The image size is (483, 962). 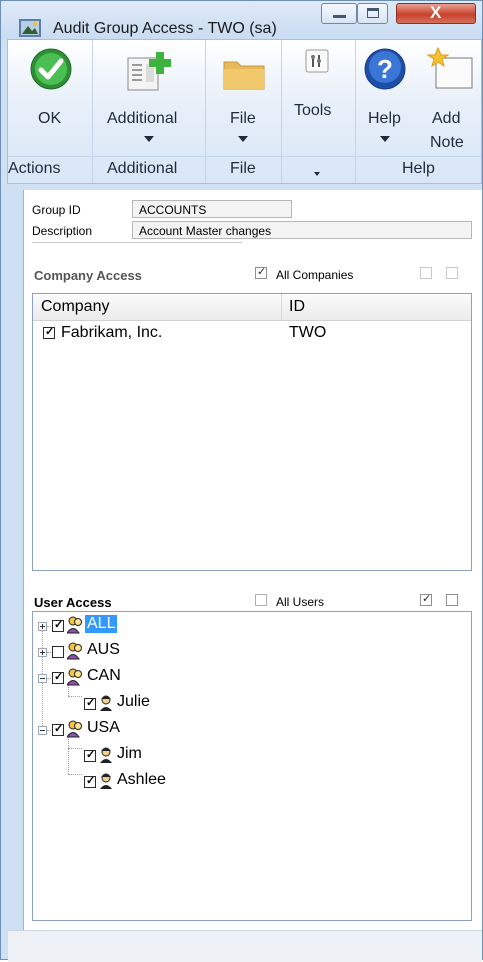 I want to click on unmark-all-companies-checkbox, so click(x=452, y=273).